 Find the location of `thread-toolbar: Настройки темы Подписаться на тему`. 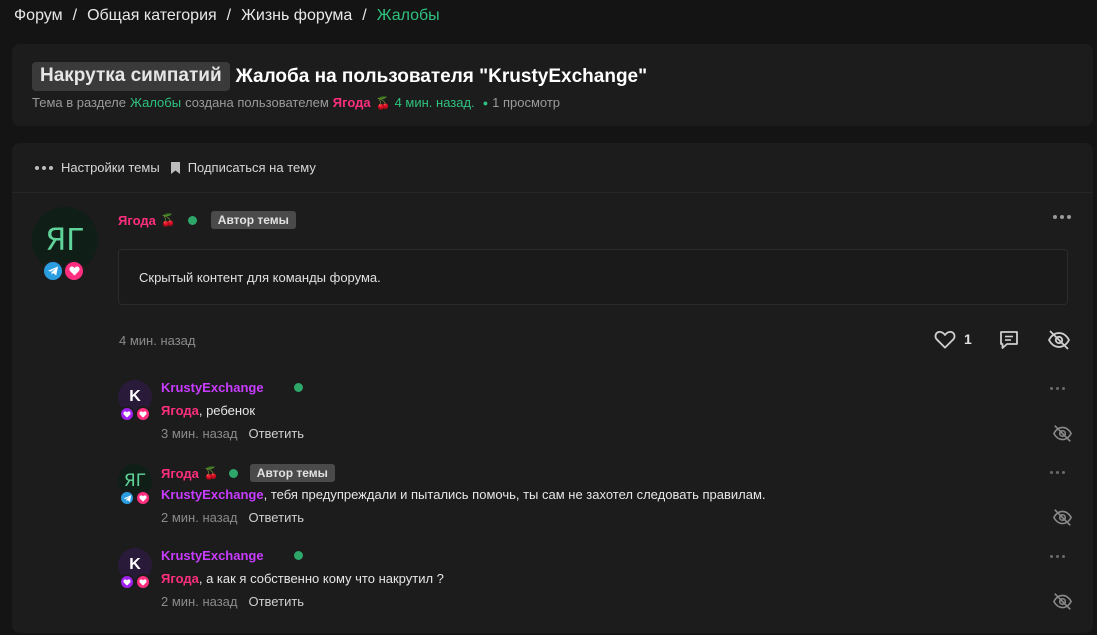

thread-toolbar: Настройки темы Подписаться на тему is located at coordinates (552, 168).